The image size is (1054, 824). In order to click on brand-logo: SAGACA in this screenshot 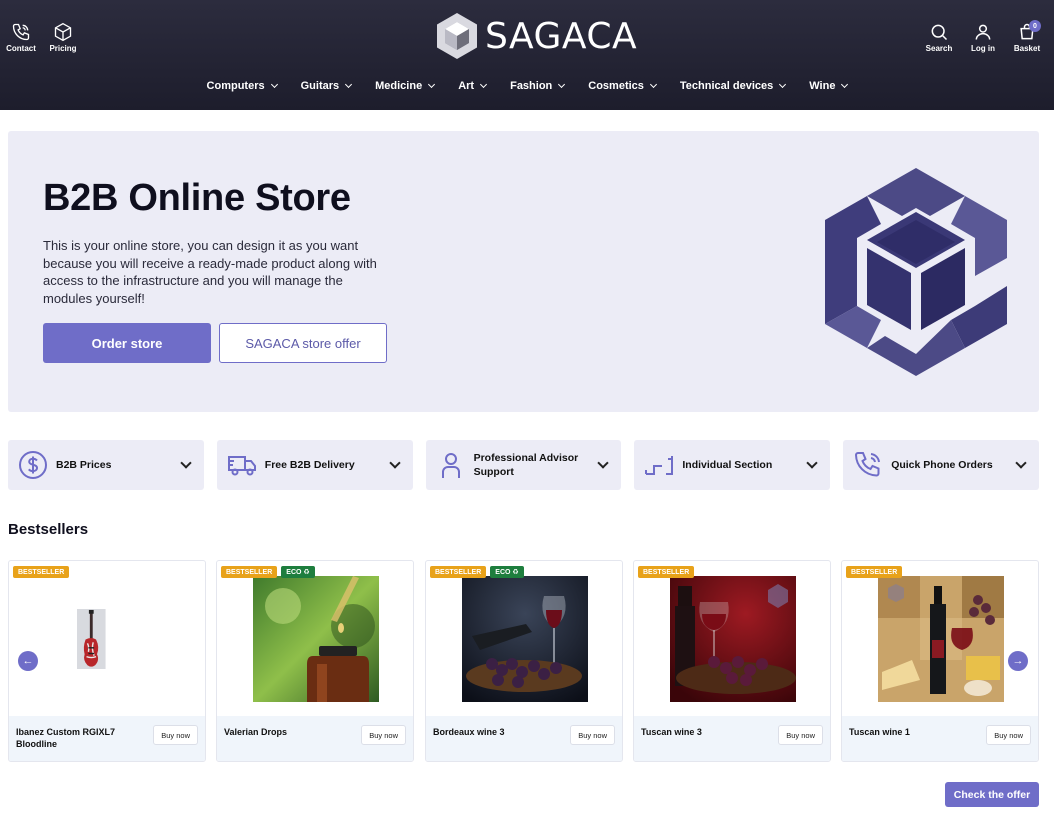, I will do `click(536, 36)`.